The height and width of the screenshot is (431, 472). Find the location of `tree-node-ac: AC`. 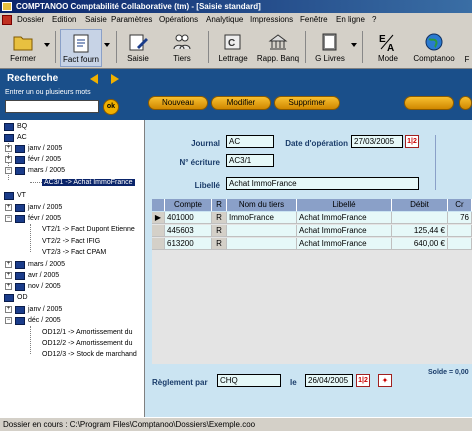

tree-node-ac: AC is located at coordinates (15, 137).